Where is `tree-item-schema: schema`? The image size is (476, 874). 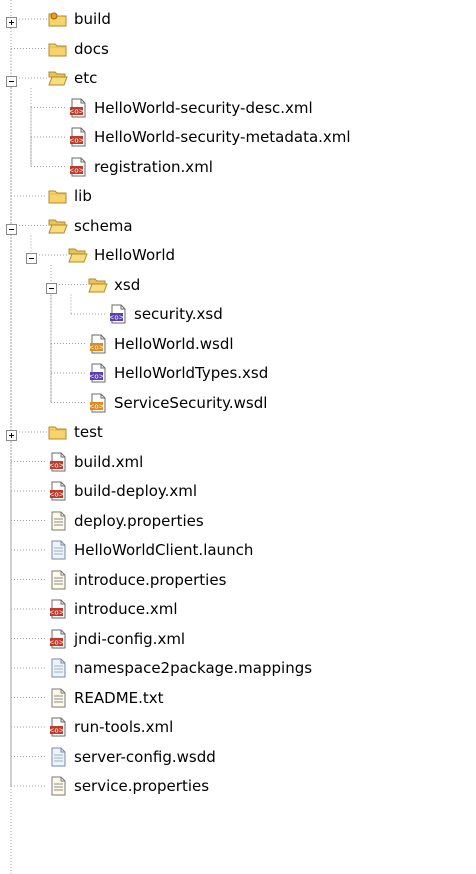
tree-item-schema: schema is located at coordinates (238, 226).